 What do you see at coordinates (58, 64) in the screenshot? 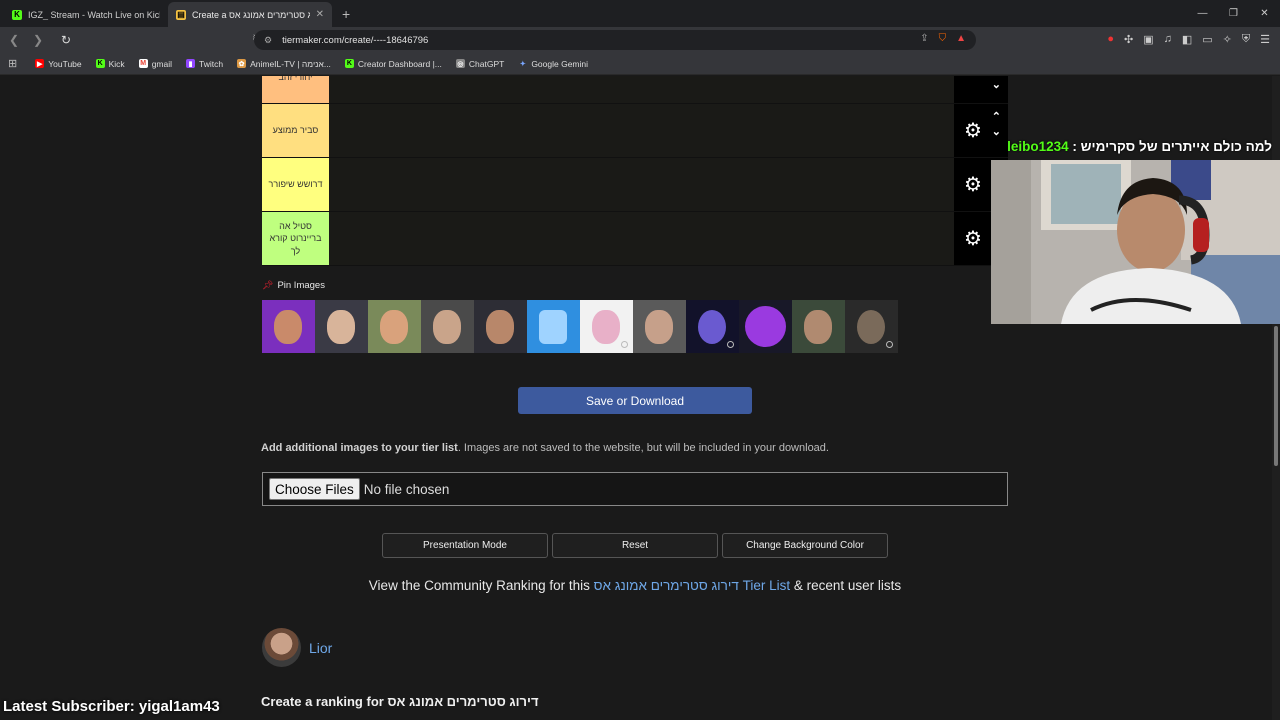
I see `bookmark-youtube: ▶ YouTube` at bounding box center [58, 64].